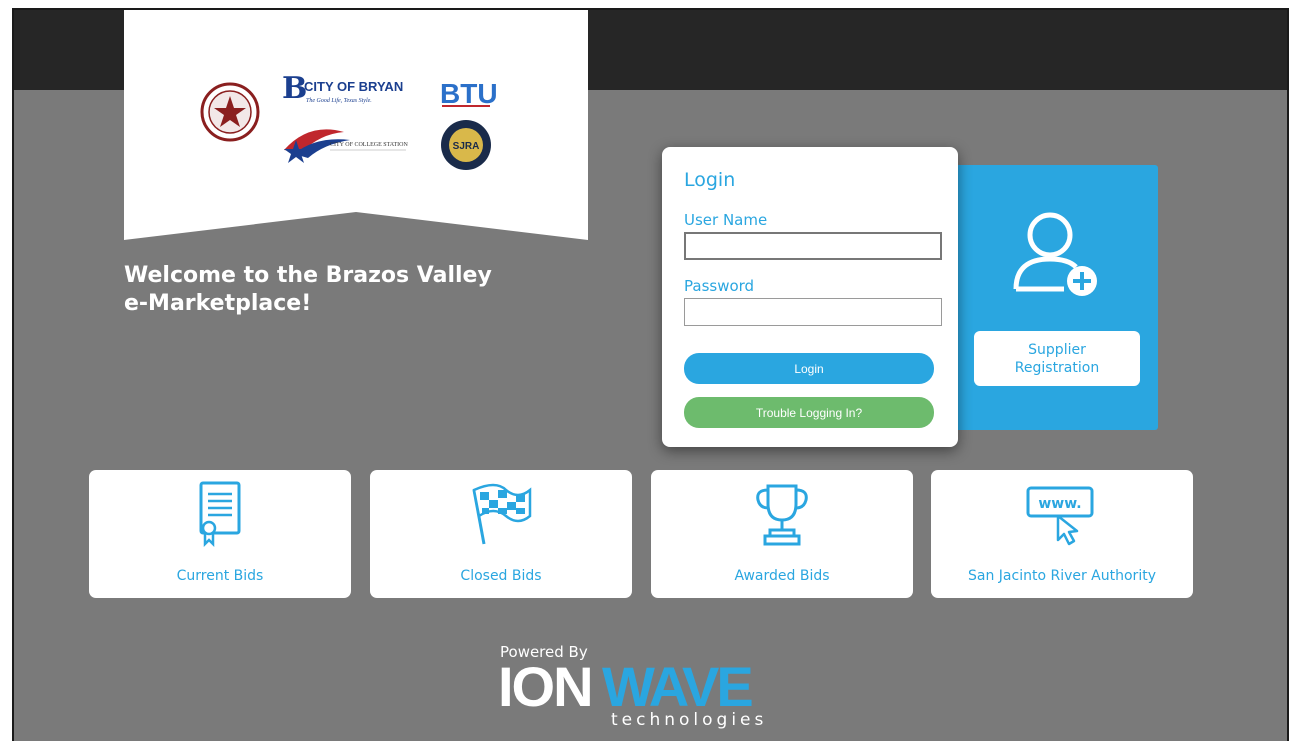 Image resolution: width=1291 pixels, height=741 pixels. Describe the element at coordinates (220, 514) in the screenshot. I see `document-certificate-icon` at that location.